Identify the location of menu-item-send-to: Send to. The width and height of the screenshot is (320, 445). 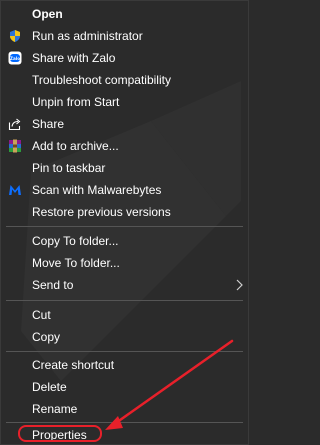
(124, 285).